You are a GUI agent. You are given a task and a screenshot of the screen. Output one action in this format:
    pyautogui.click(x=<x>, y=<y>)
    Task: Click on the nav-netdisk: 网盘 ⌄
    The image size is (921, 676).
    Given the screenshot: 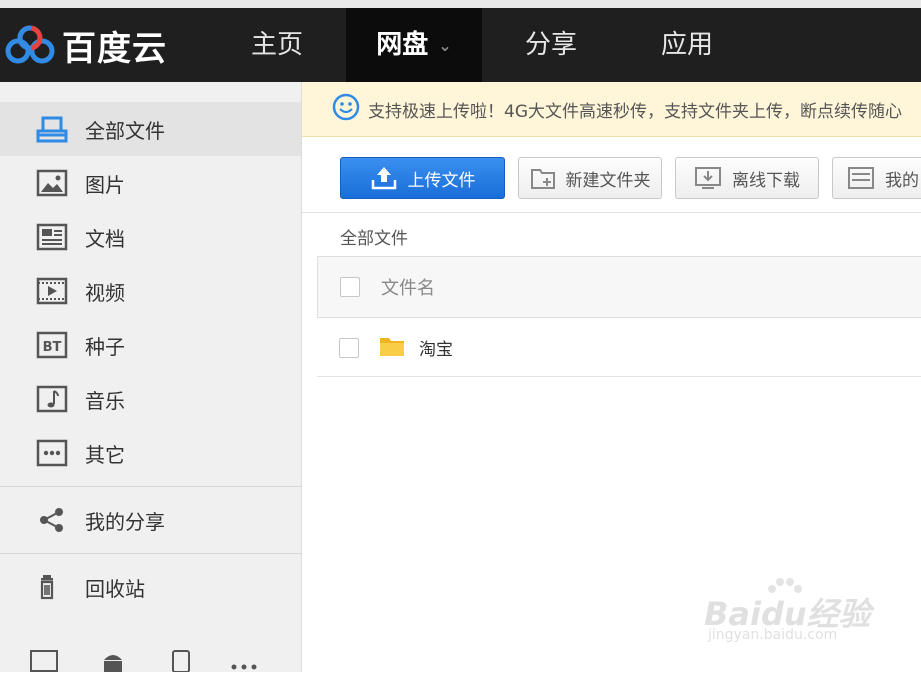 What is the action you would take?
    pyautogui.click(x=414, y=45)
    